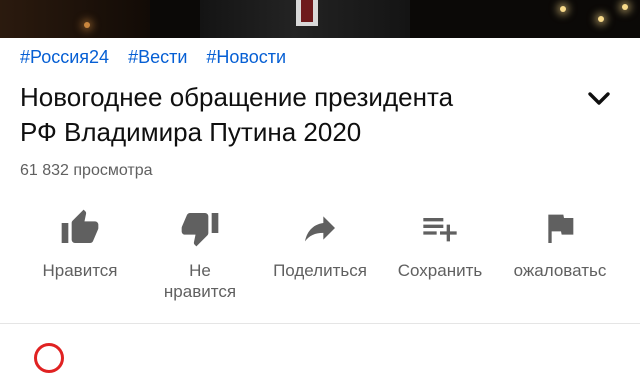  I want to click on flag-icon, so click(561, 228).